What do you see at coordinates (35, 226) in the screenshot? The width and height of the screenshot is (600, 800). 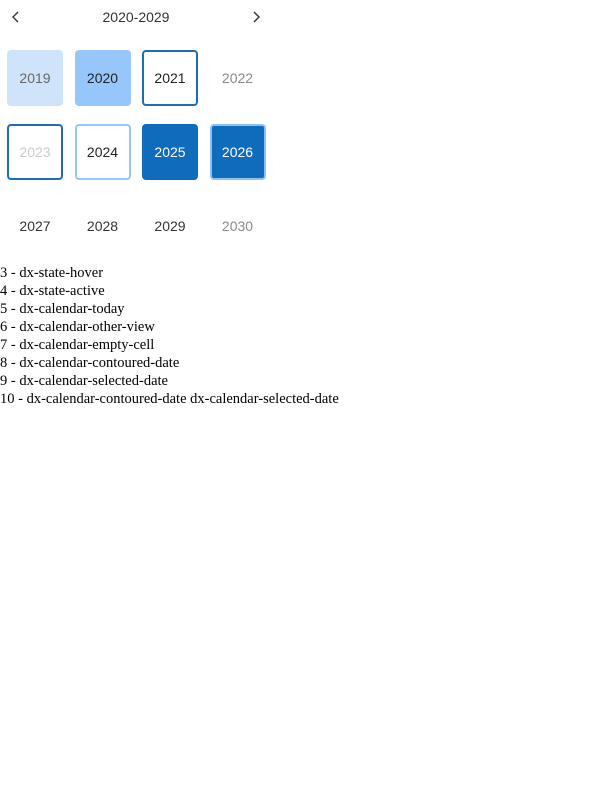 I see `year-cell: 2027` at bounding box center [35, 226].